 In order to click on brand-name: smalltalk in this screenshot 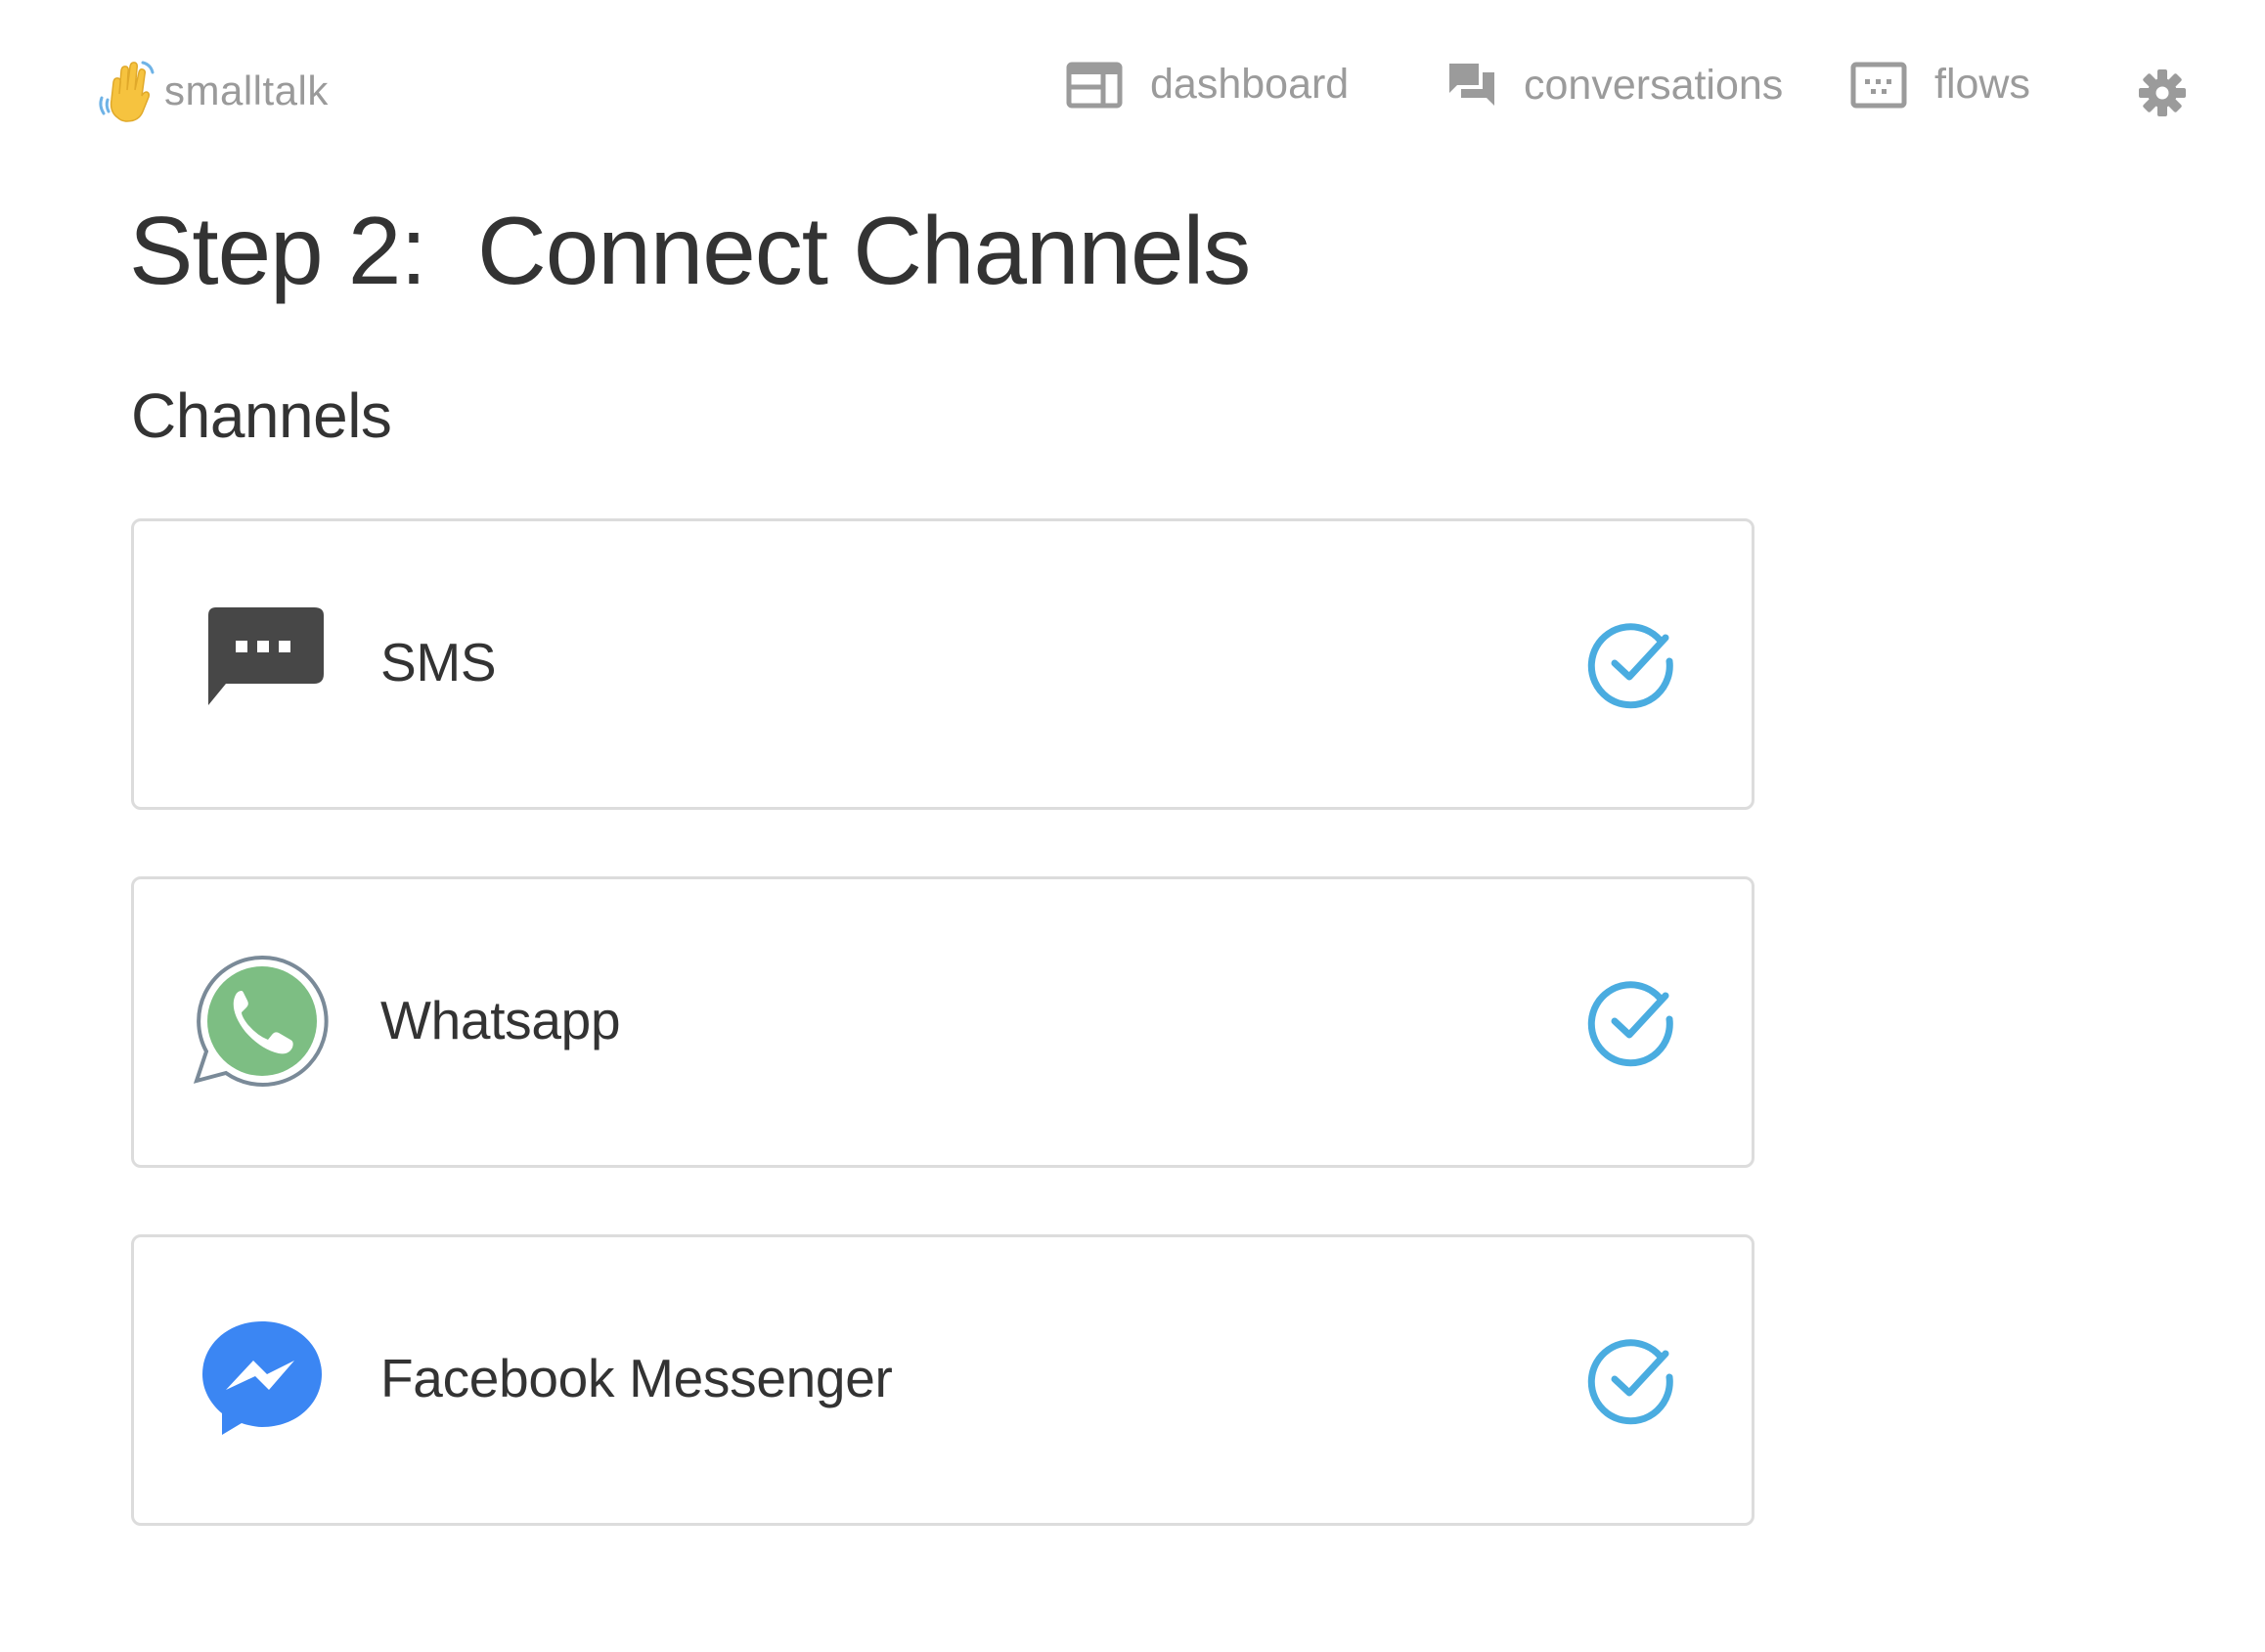, I will do `click(246, 90)`.